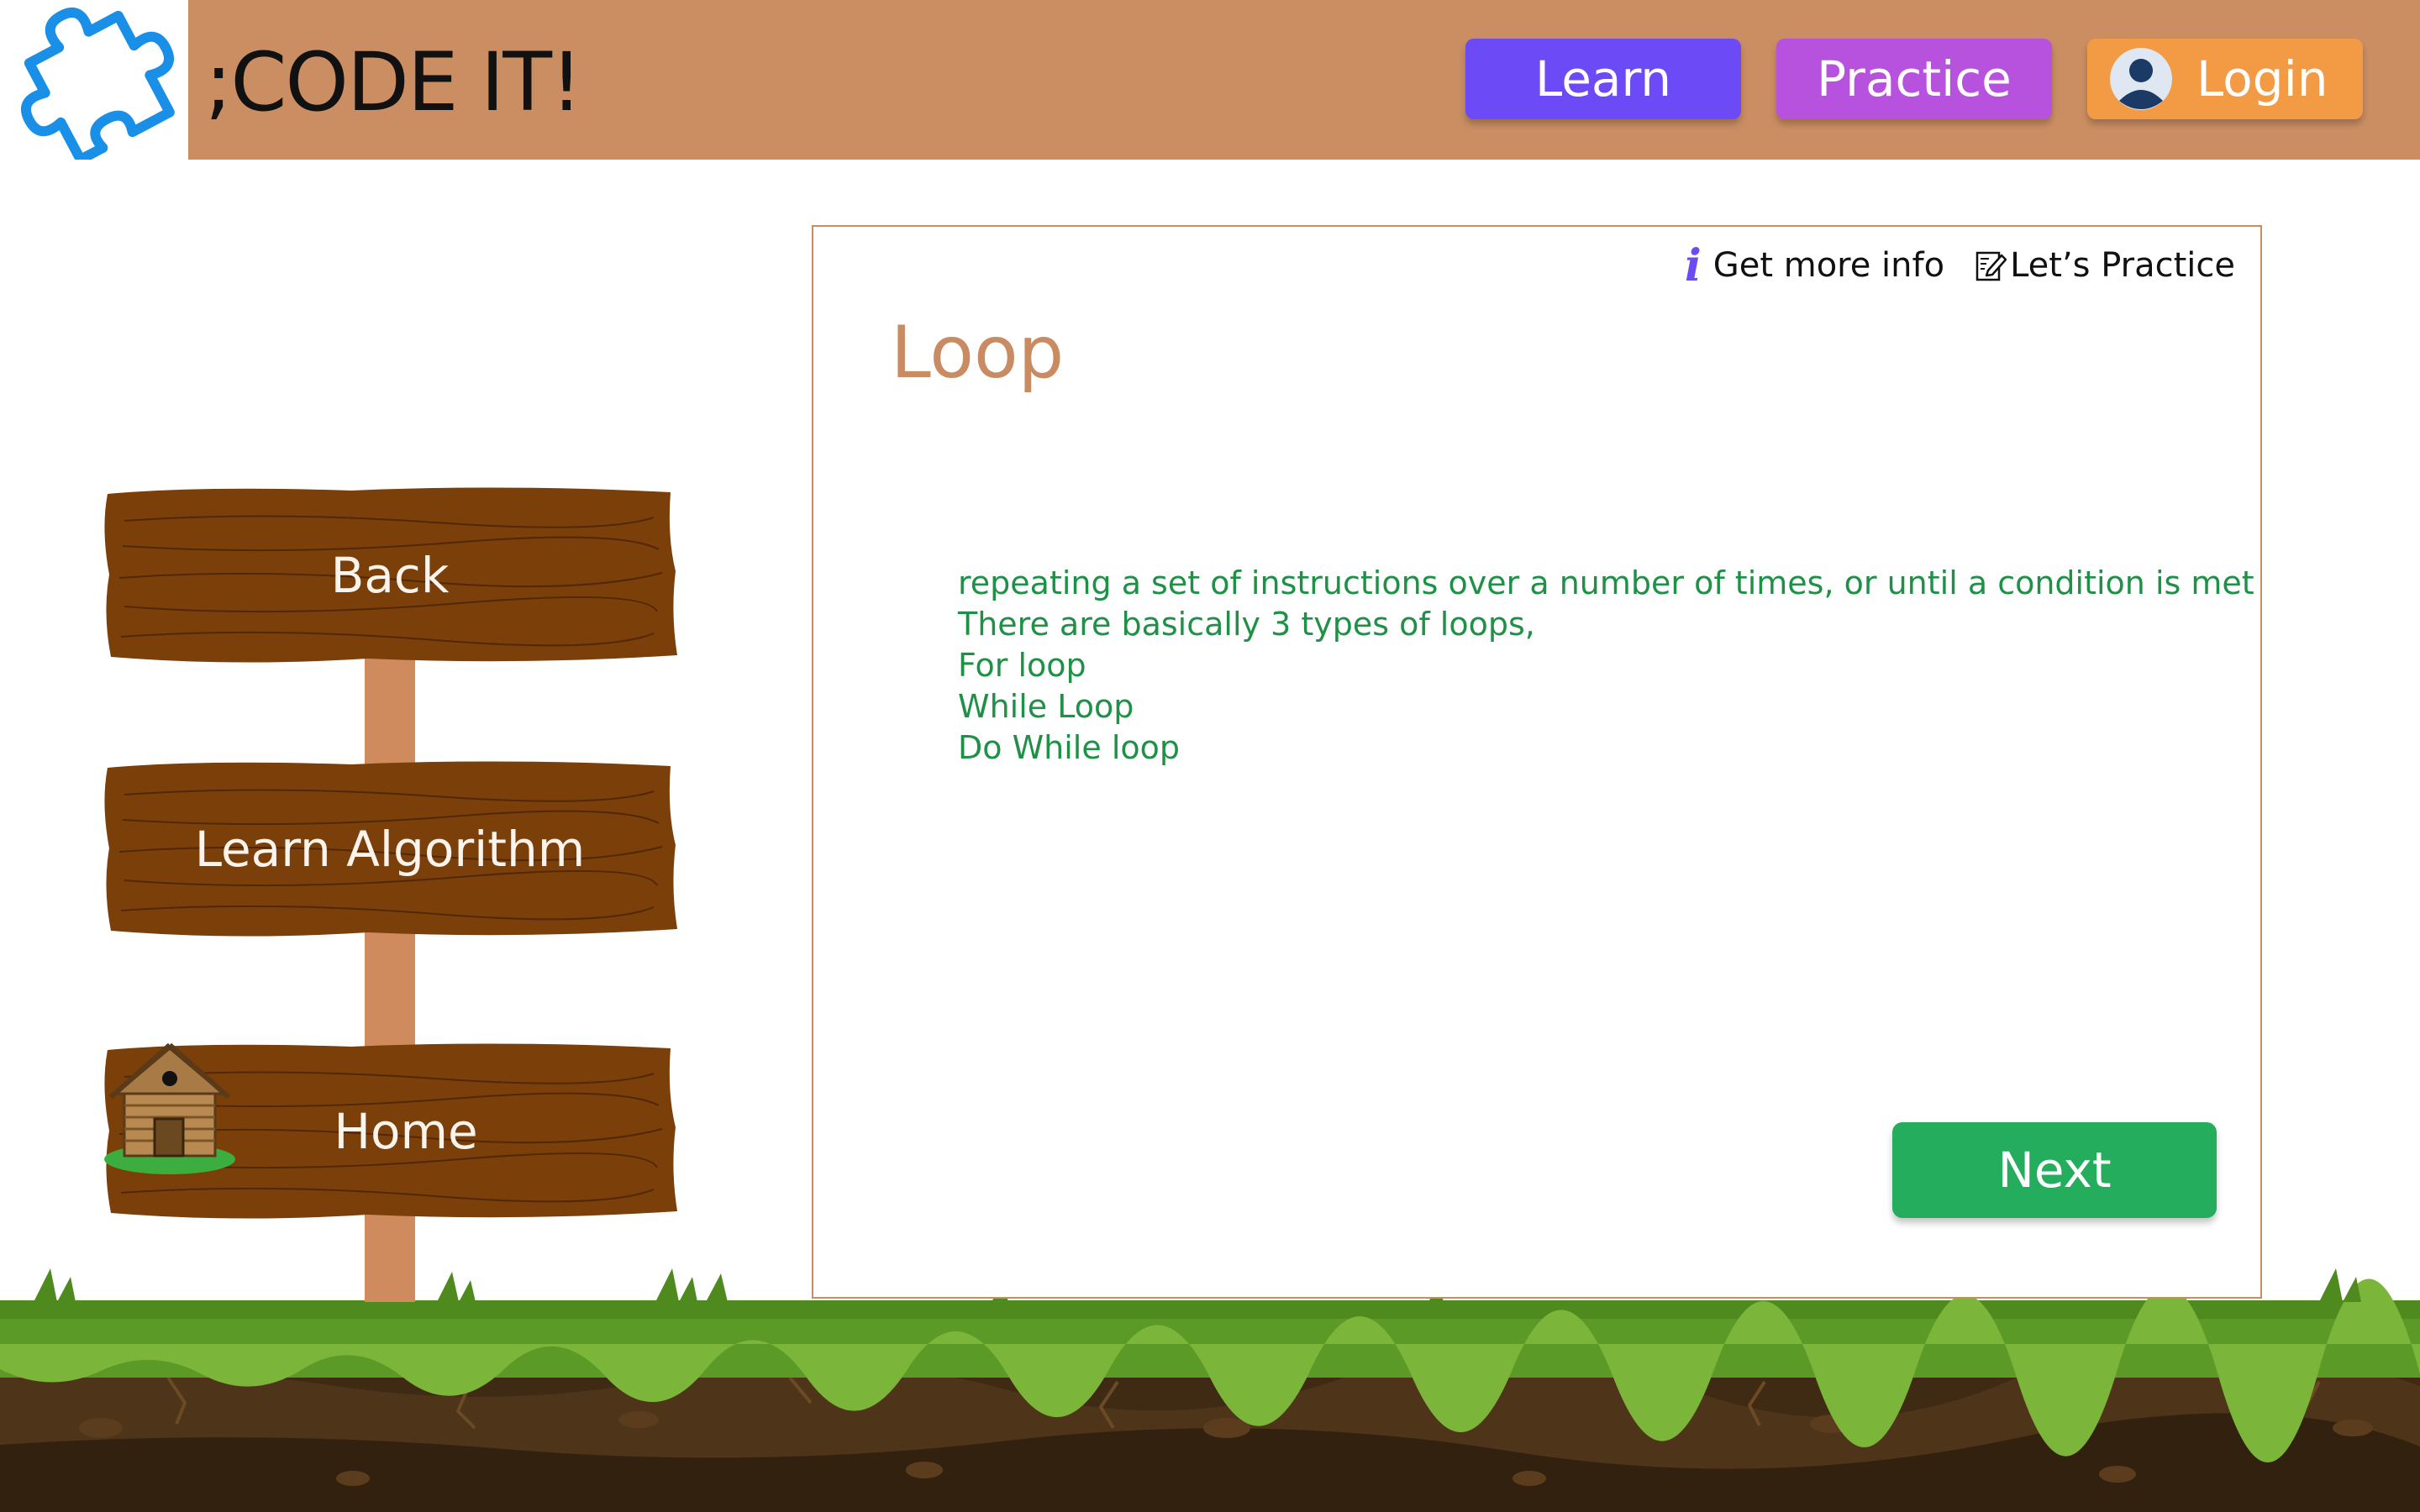  Describe the element at coordinates (1210, 80) in the screenshot. I see `header-bar: ;CODE IT! Learn Practice Login` at that location.